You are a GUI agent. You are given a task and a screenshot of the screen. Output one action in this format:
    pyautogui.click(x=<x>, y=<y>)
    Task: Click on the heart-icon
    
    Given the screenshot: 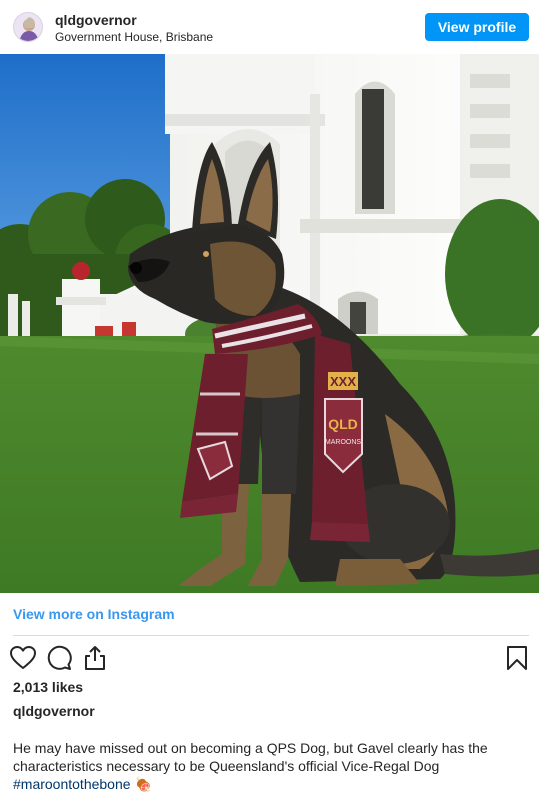 What is the action you would take?
    pyautogui.click(x=23, y=657)
    